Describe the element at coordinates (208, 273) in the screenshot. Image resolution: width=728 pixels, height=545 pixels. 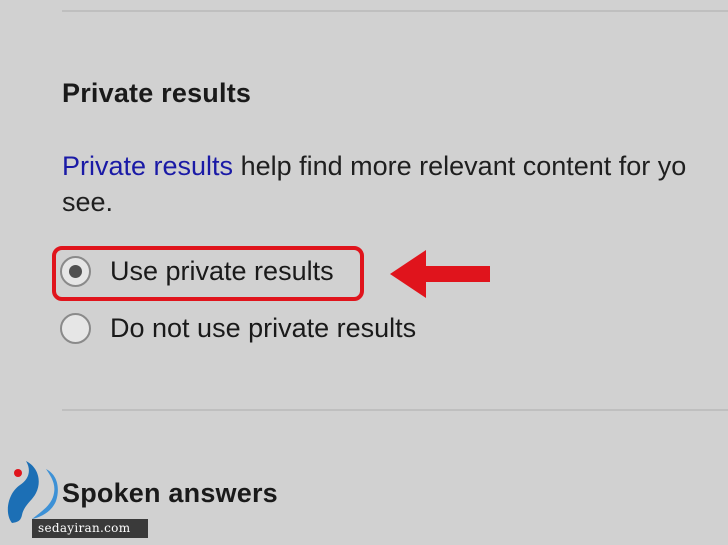
I see `red-highlight-box` at that location.